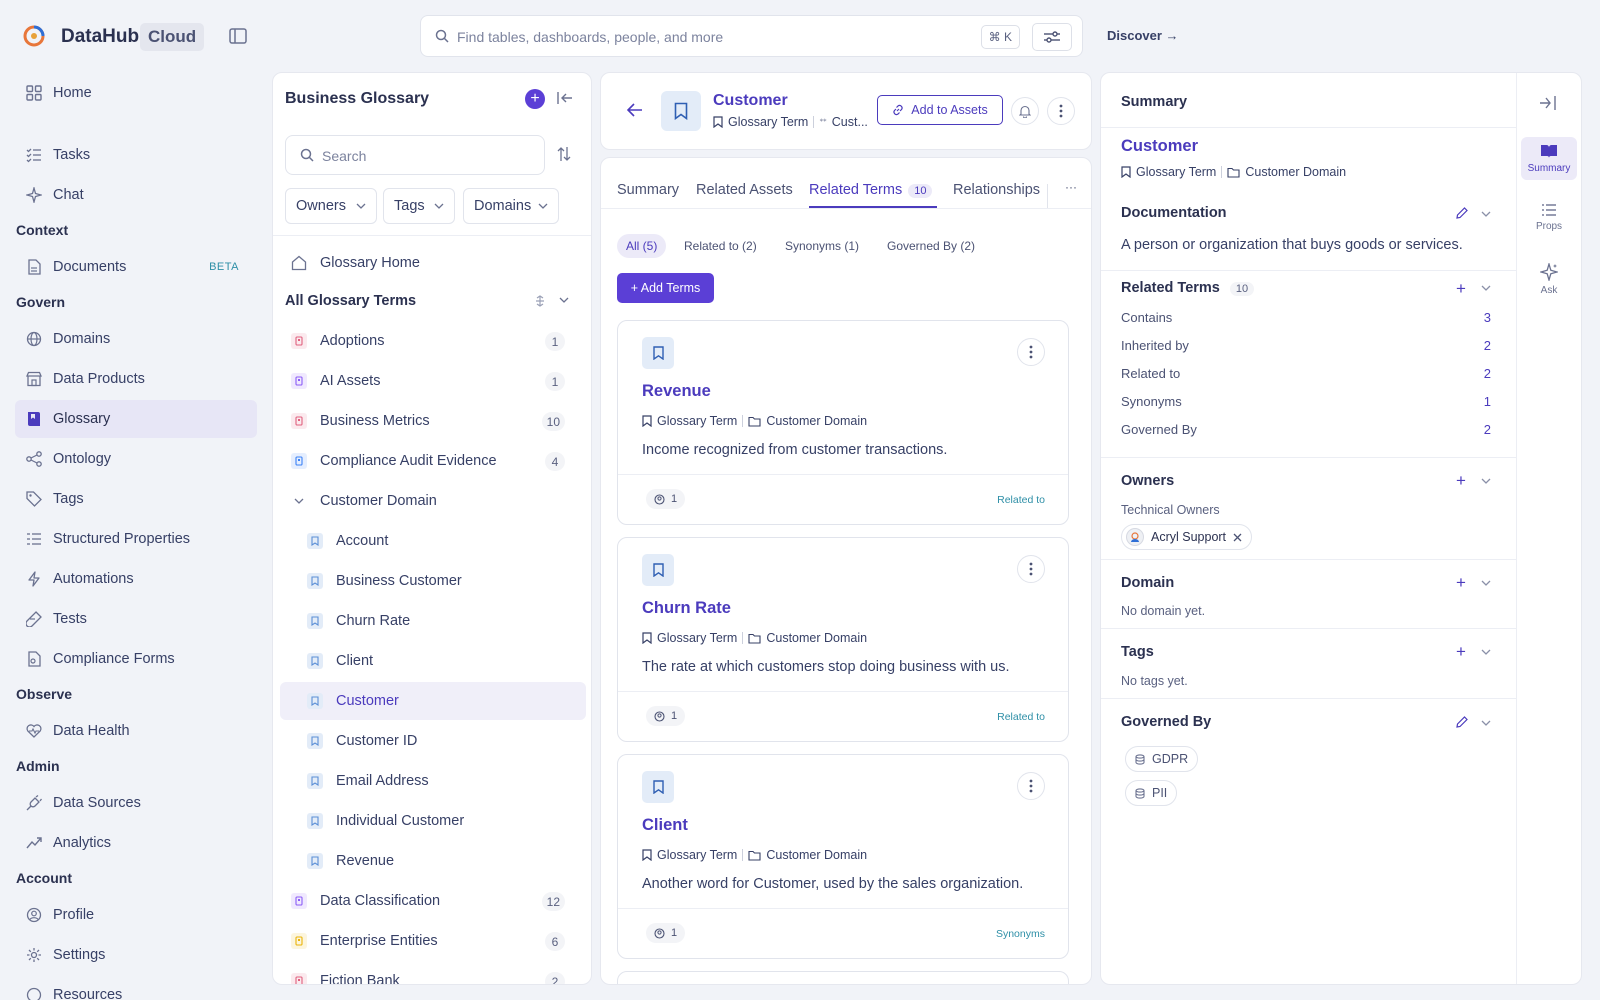 This screenshot has height=1000, width=1600. What do you see at coordinates (428, 901) in the screenshot?
I see `glossary-node-item: Data Classification 12` at bounding box center [428, 901].